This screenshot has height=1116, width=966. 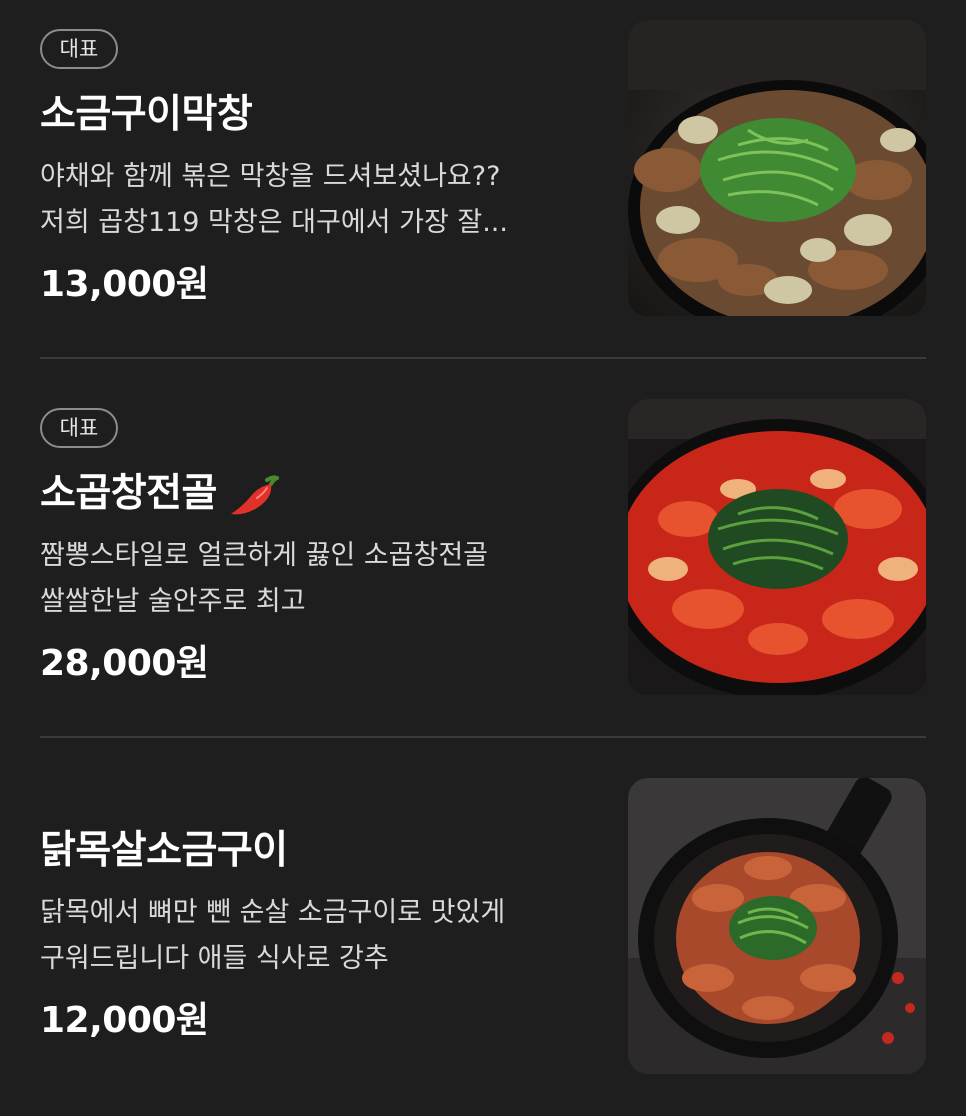 I want to click on menu-item-title: 소금구이막창, so click(x=146, y=114).